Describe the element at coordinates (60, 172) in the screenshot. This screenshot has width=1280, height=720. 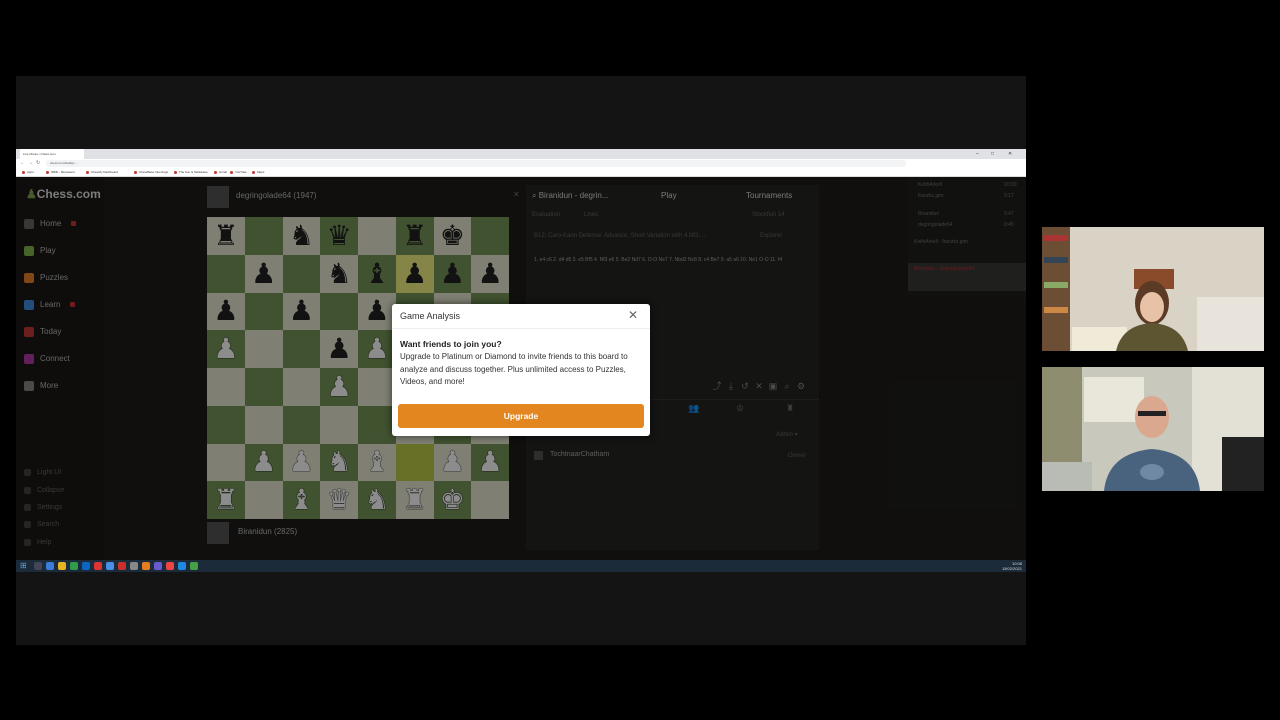
I see `bookmark: IMDb - Reviewers` at that location.